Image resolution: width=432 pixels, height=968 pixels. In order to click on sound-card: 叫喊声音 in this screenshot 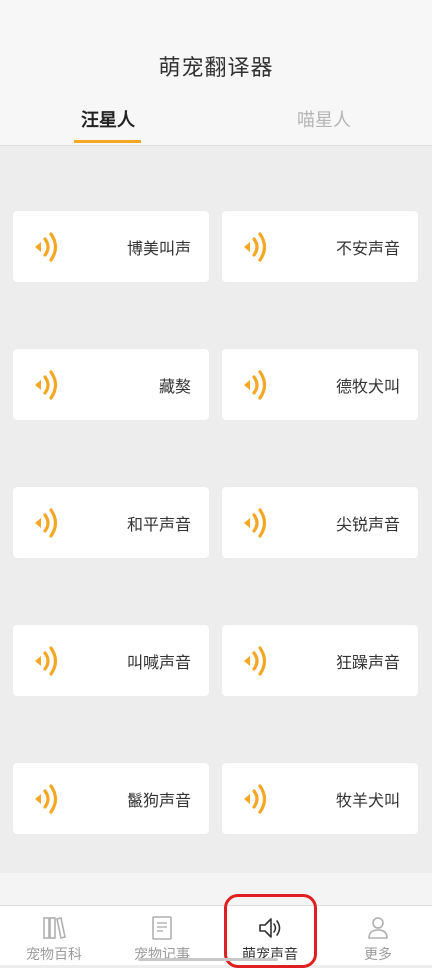, I will do `click(111, 660)`.